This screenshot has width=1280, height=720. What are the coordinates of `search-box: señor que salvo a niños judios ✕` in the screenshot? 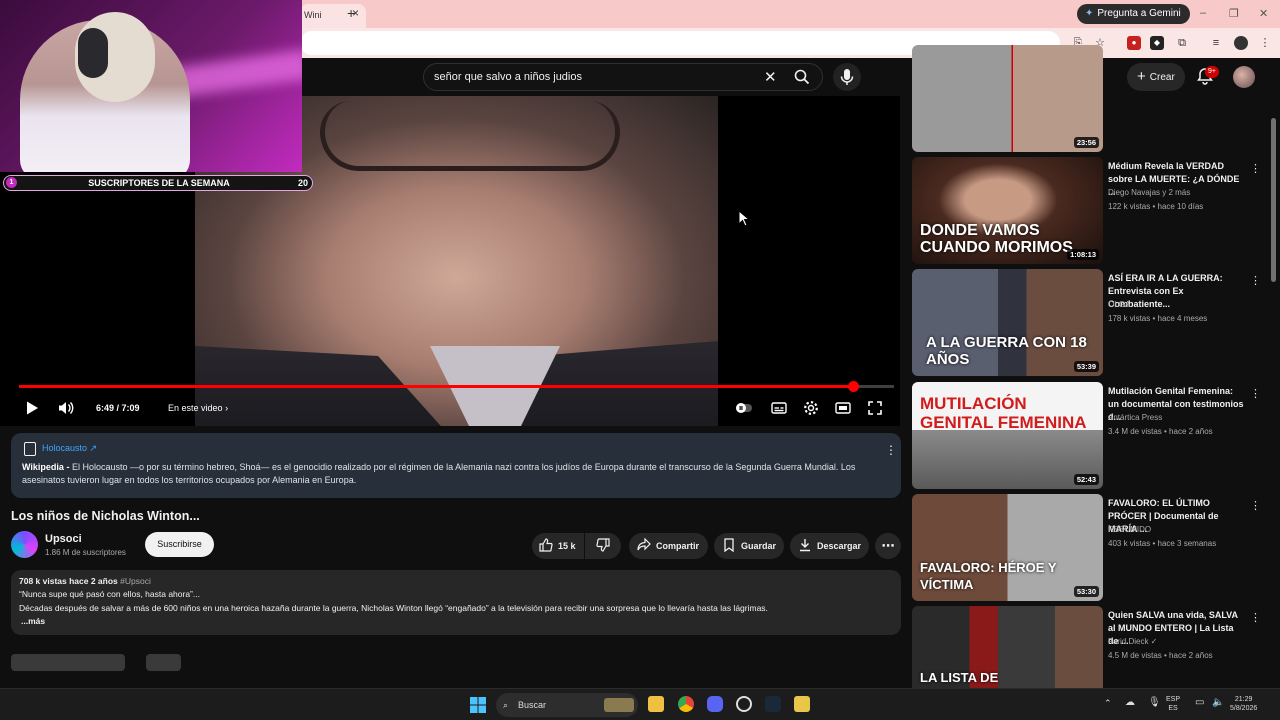 It's located at (623, 77).